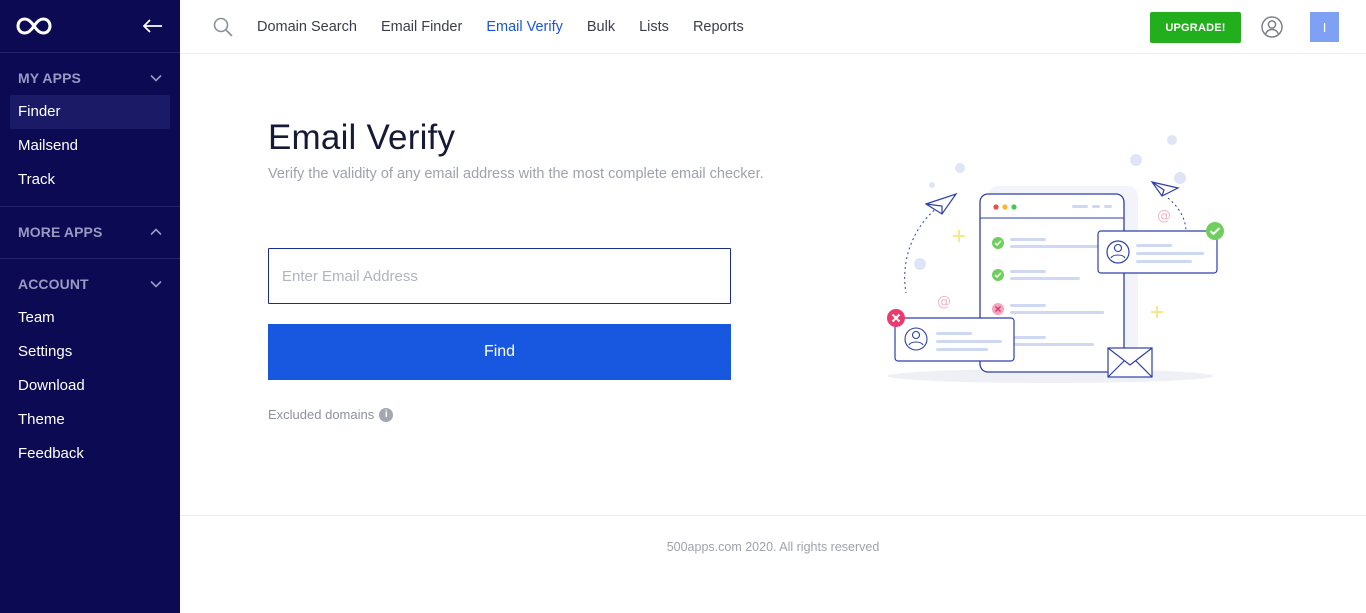  Describe the element at coordinates (90, 352) in the screenshot. I see `sidebar-item-settings: Settings` at that location.